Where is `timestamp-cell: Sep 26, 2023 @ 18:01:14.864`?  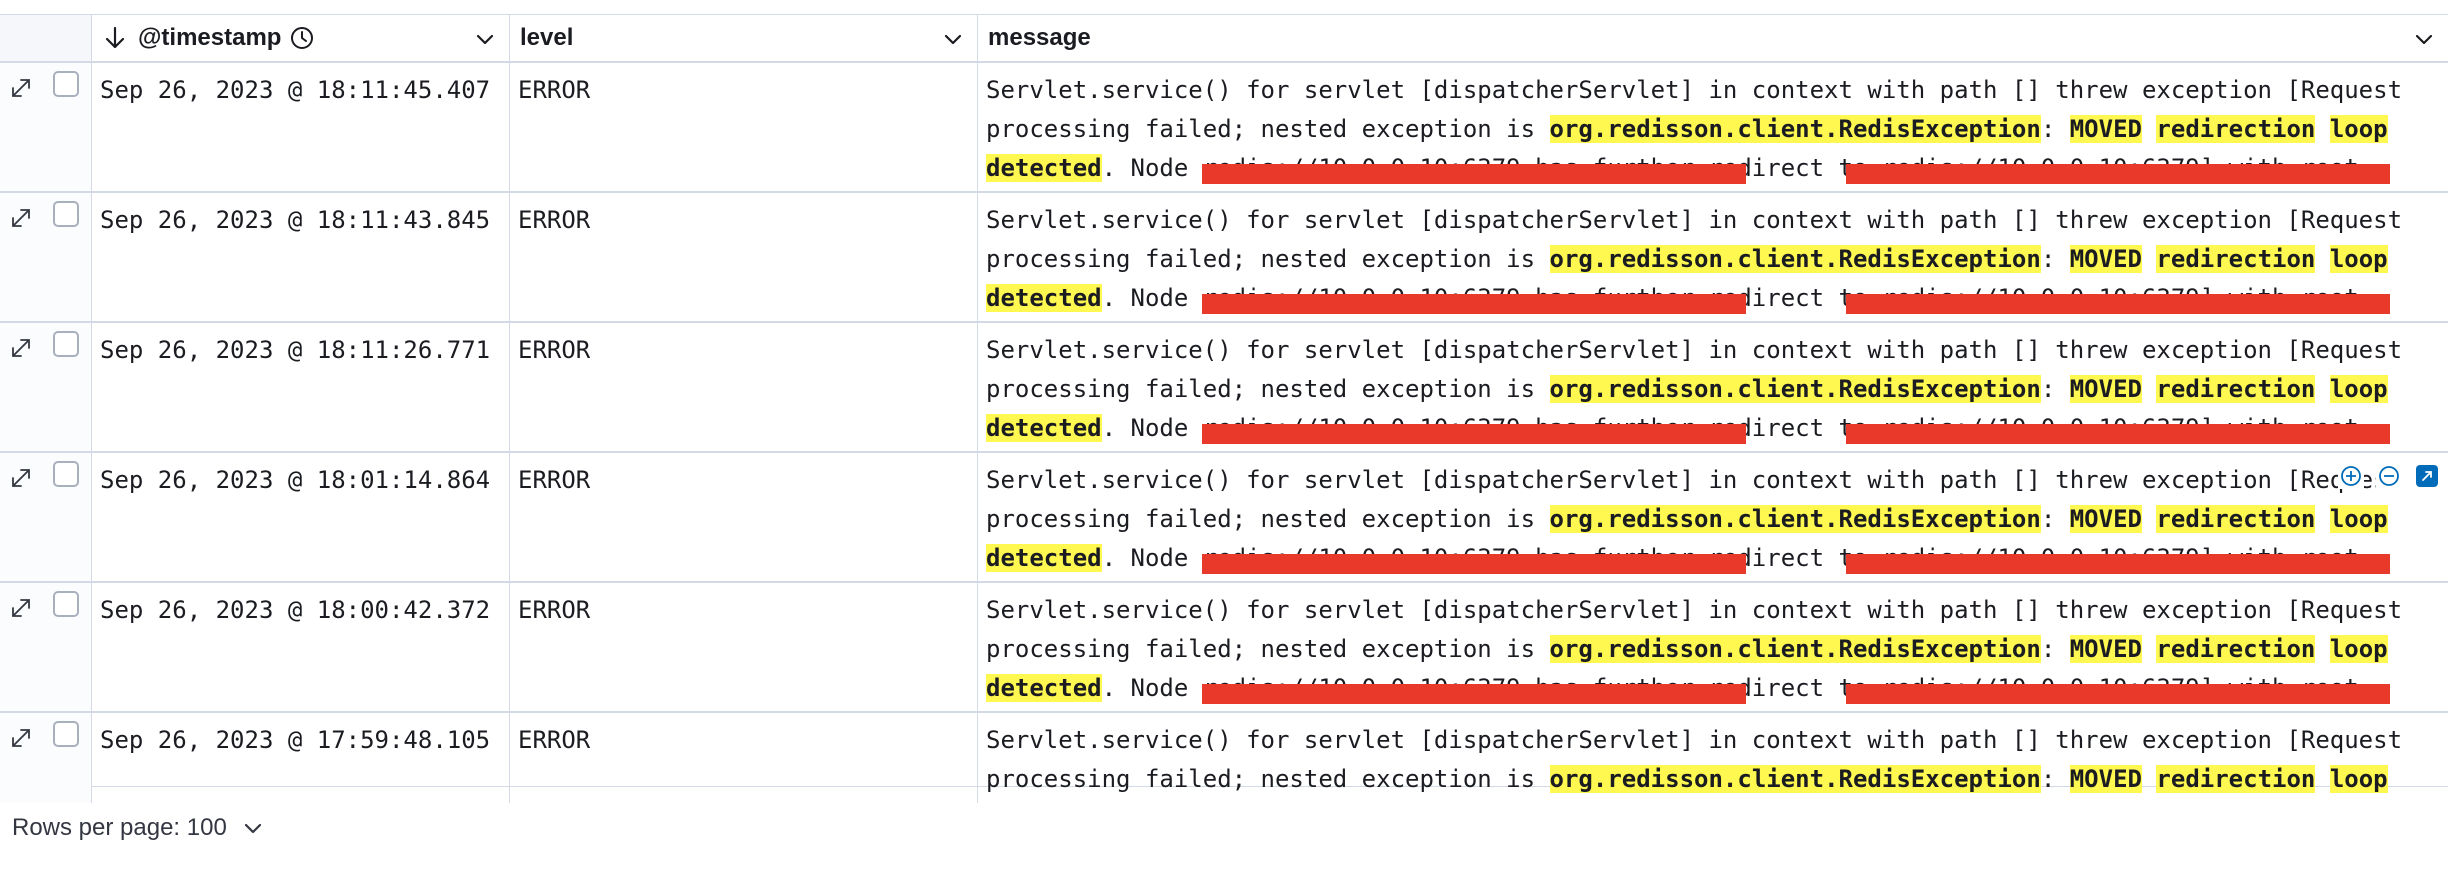 timestamp-cell: Sep 26, 2023 @ 18:01:14.864 is located at coordinates (301, 517).